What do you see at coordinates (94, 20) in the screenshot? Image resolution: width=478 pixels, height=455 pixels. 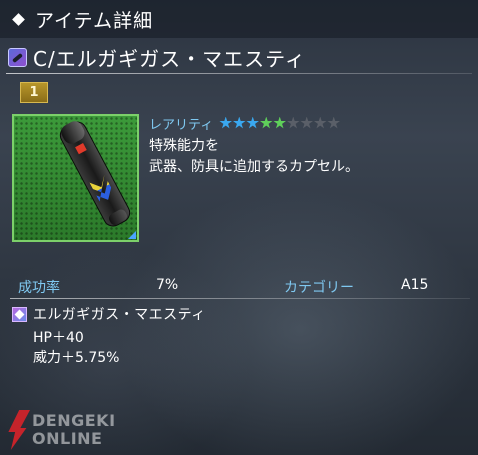 I see `page-title: アイテム詳細` at bounding box center [94, 20].